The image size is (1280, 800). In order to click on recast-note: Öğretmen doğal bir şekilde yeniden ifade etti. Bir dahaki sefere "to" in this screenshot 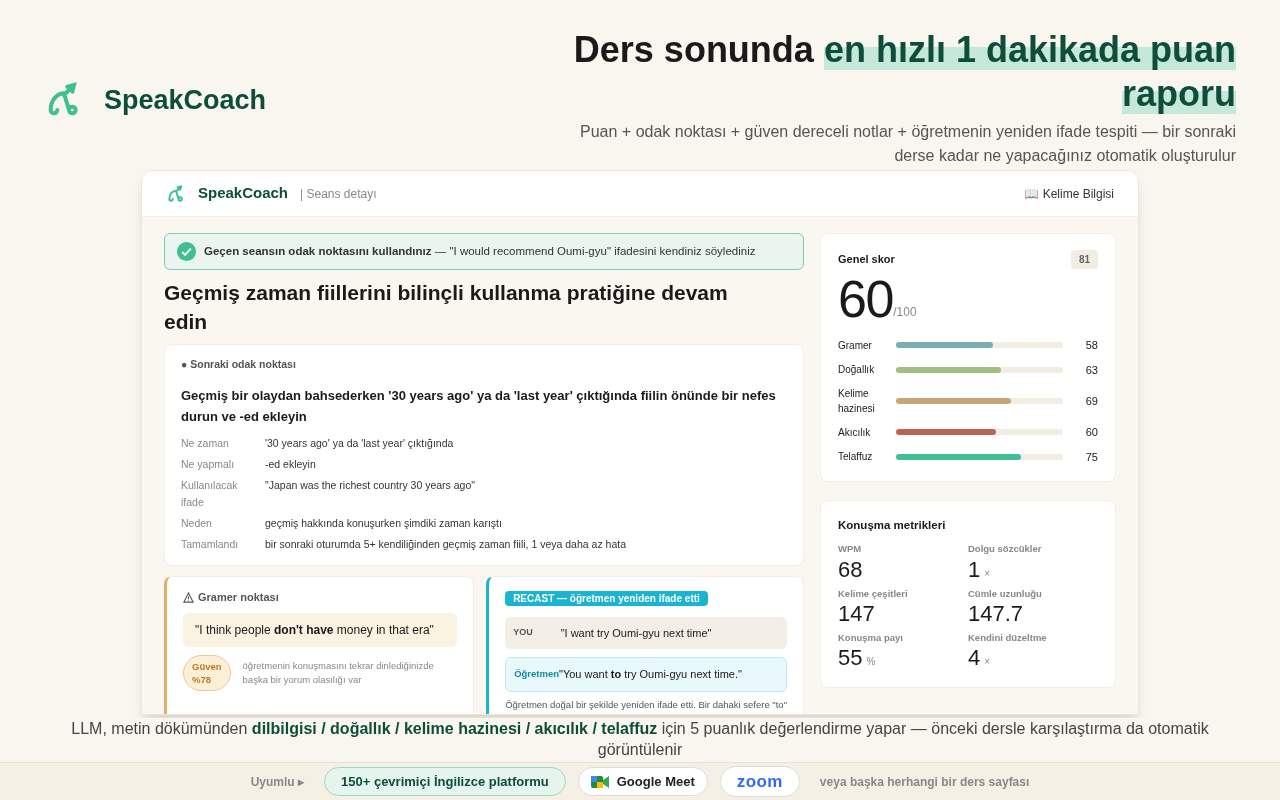, I will do `click(646, 704)`.